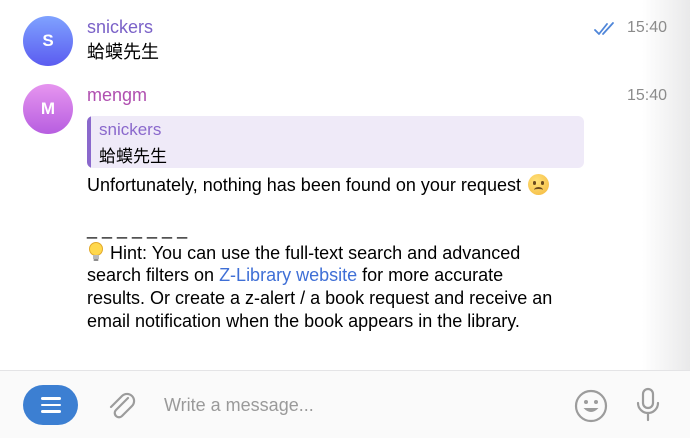  What do you see at coordinates (130, 129) in the screenshot?
I see `reply-sender: snickers` at bounding box center [130, 129].